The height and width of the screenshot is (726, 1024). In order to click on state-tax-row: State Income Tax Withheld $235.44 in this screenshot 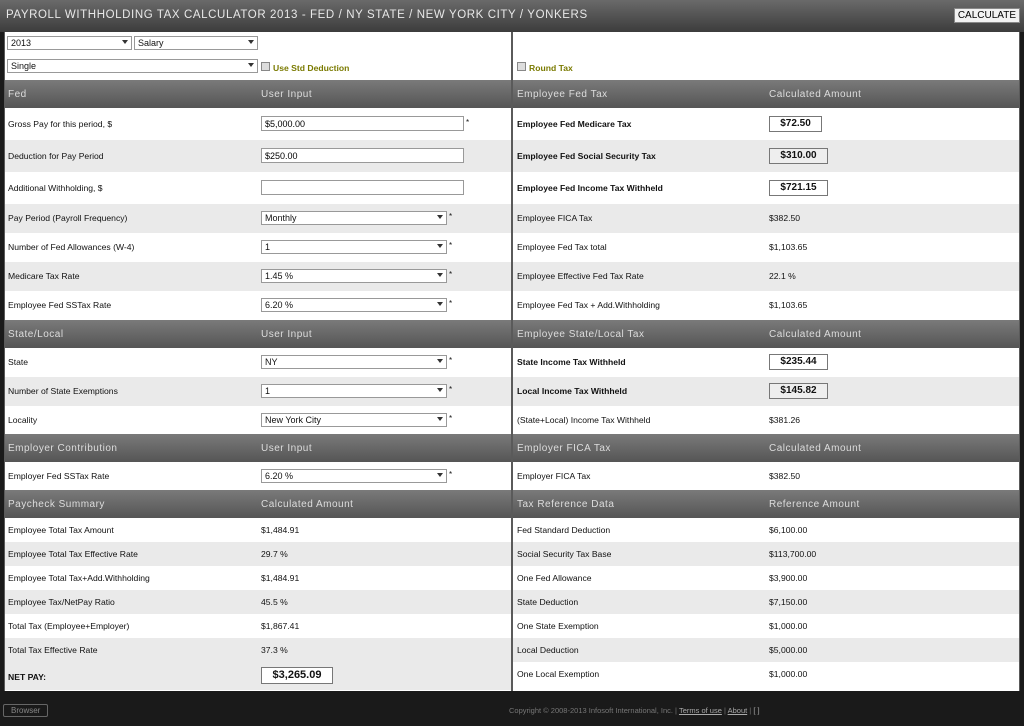, I will do `click(766, 362)`.